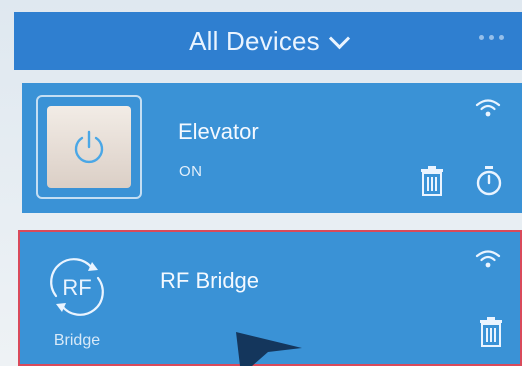 The image size is (522, 366). What do you see at coordinates (210, 280) in the screenshot?
I see `device-name: RF Bridge` at bounding box center [210, 280].